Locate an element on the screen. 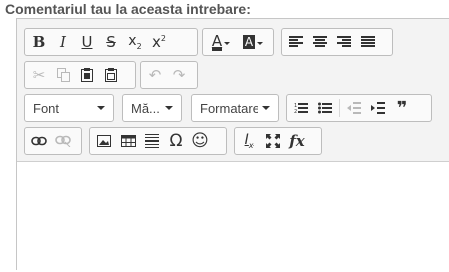  separator is located at coordinates (339, 108).